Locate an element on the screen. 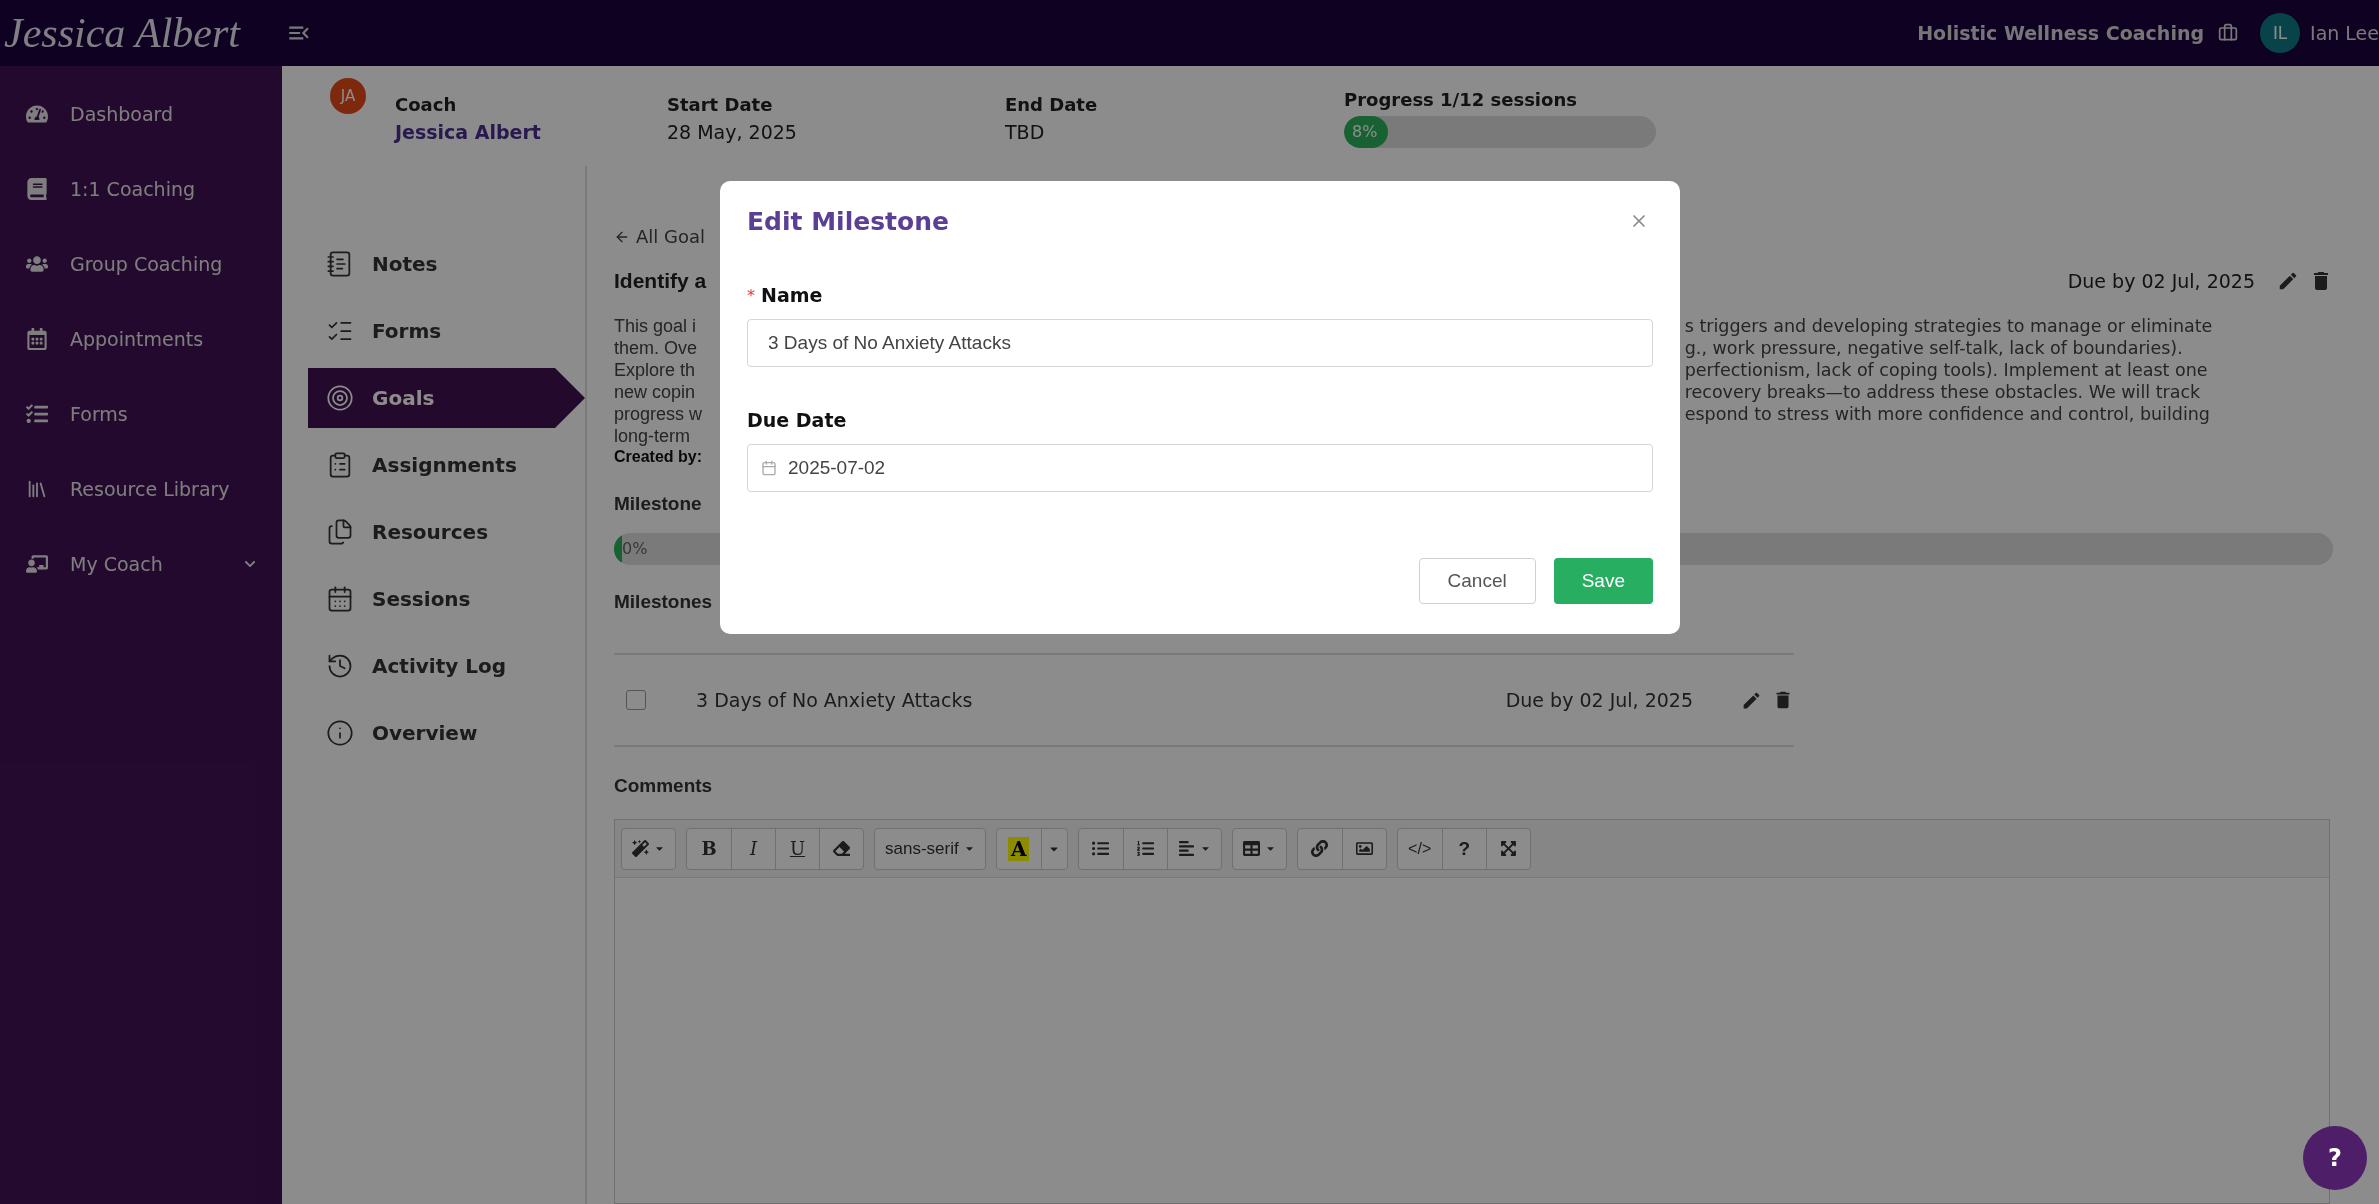  info-icon is located at coordinates (340, 733).